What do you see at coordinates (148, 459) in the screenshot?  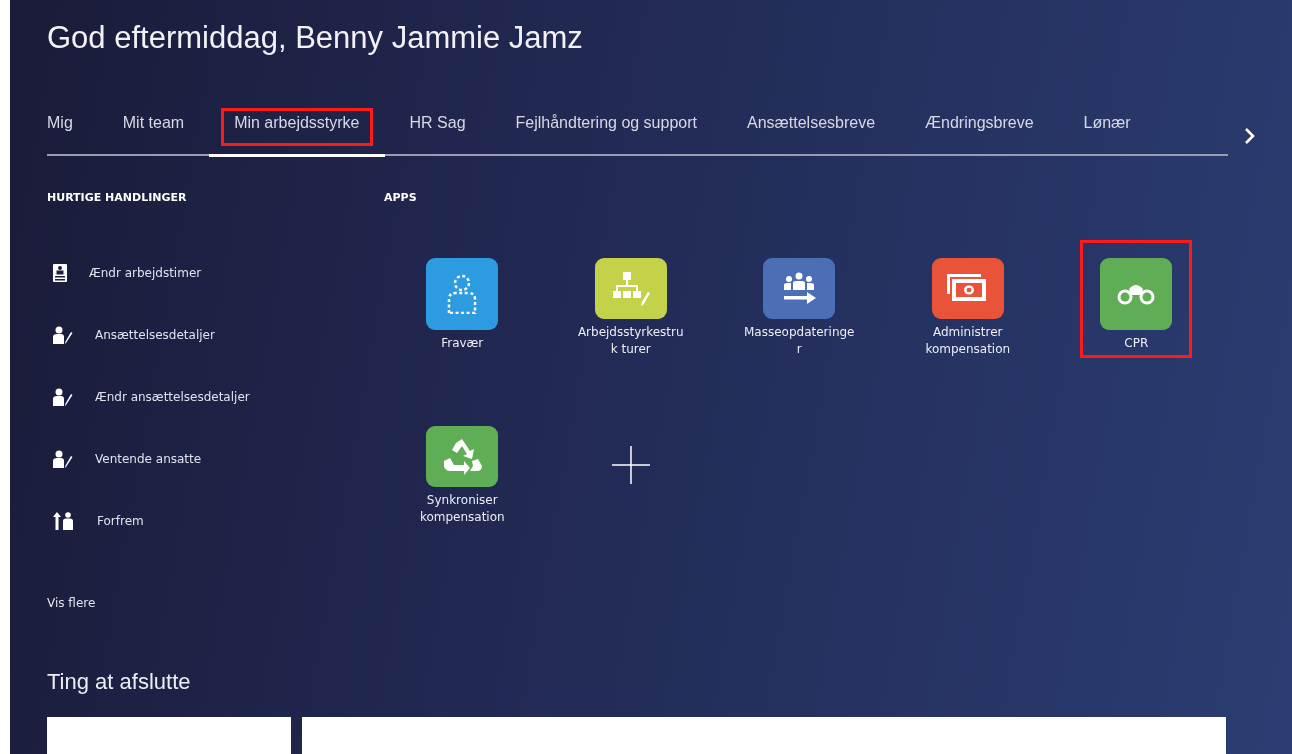 I see `quick-action-link: Ventende ansatte` at bounding box center [148, 459].